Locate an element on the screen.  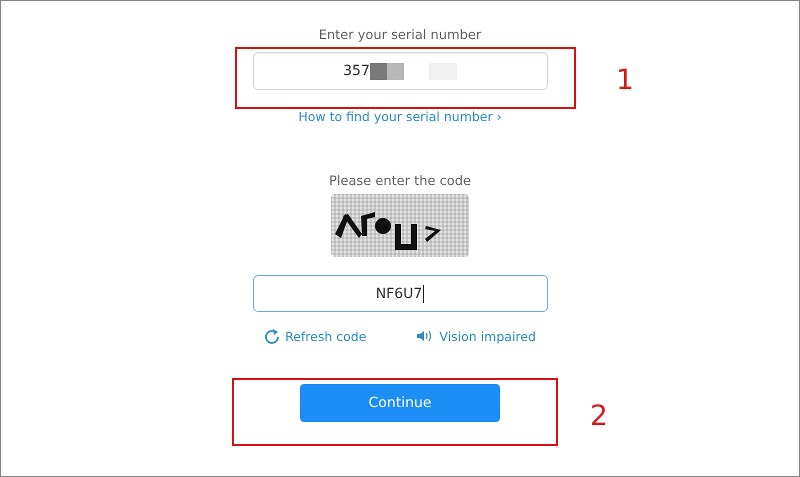
audio-link: Vision impaired is located at coordinates (476, 336).